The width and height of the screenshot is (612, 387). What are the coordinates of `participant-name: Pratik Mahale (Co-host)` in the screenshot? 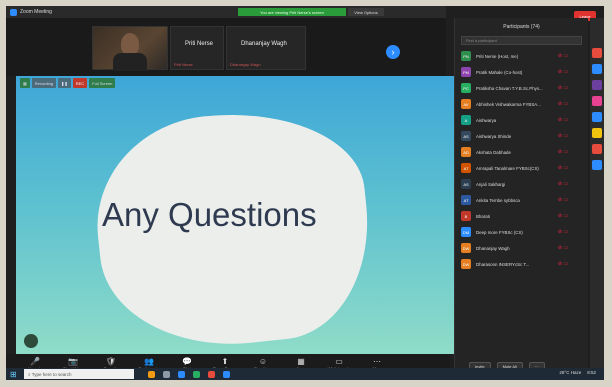 It's located at (499, 72).